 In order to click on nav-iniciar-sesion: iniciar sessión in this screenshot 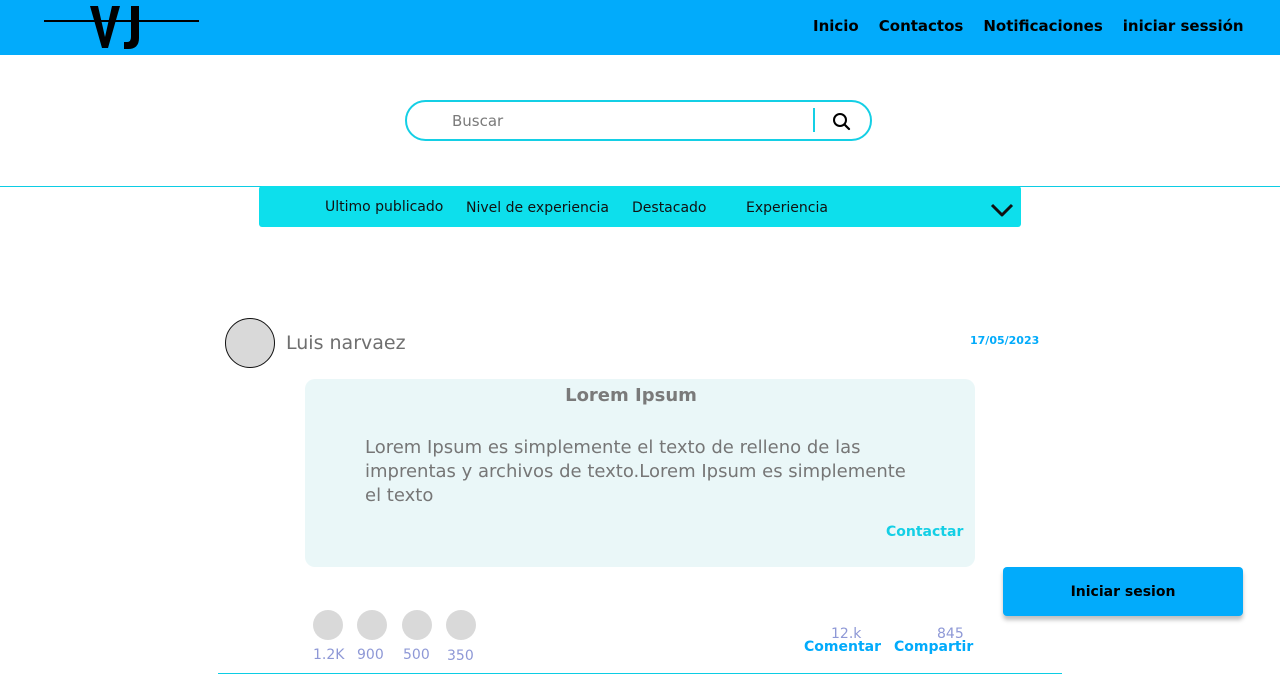, I will do `click(1183, 26)`.